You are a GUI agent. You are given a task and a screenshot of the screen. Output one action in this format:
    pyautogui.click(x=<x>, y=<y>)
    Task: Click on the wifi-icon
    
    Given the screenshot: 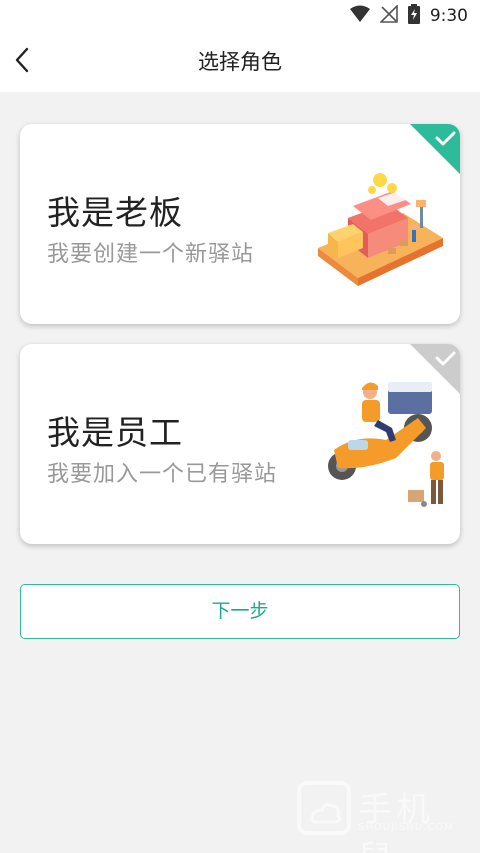 What is the action you would take?
    pyautogui.click(x=359, y=16)
    